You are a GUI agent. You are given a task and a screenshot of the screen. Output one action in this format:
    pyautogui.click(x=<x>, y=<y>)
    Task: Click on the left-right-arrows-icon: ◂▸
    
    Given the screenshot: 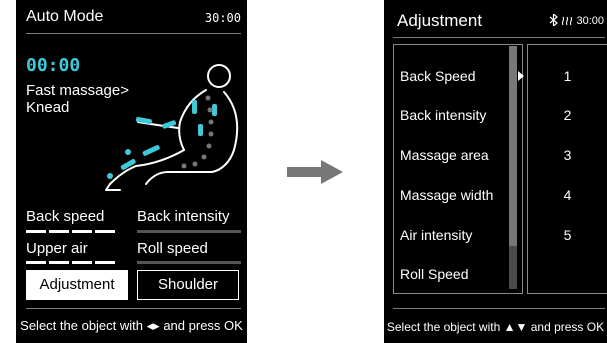 What is the action you would take?
    pyautogui.click(x=153, y=325)
    